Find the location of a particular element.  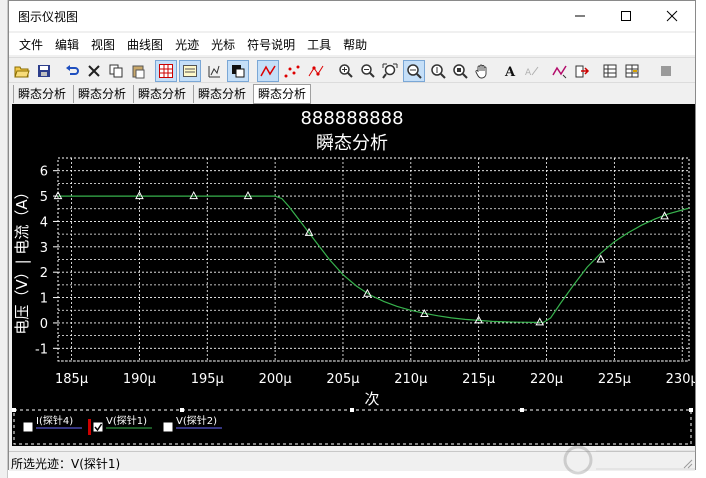

background-window-edge-left is located at coordinates (4, 239).